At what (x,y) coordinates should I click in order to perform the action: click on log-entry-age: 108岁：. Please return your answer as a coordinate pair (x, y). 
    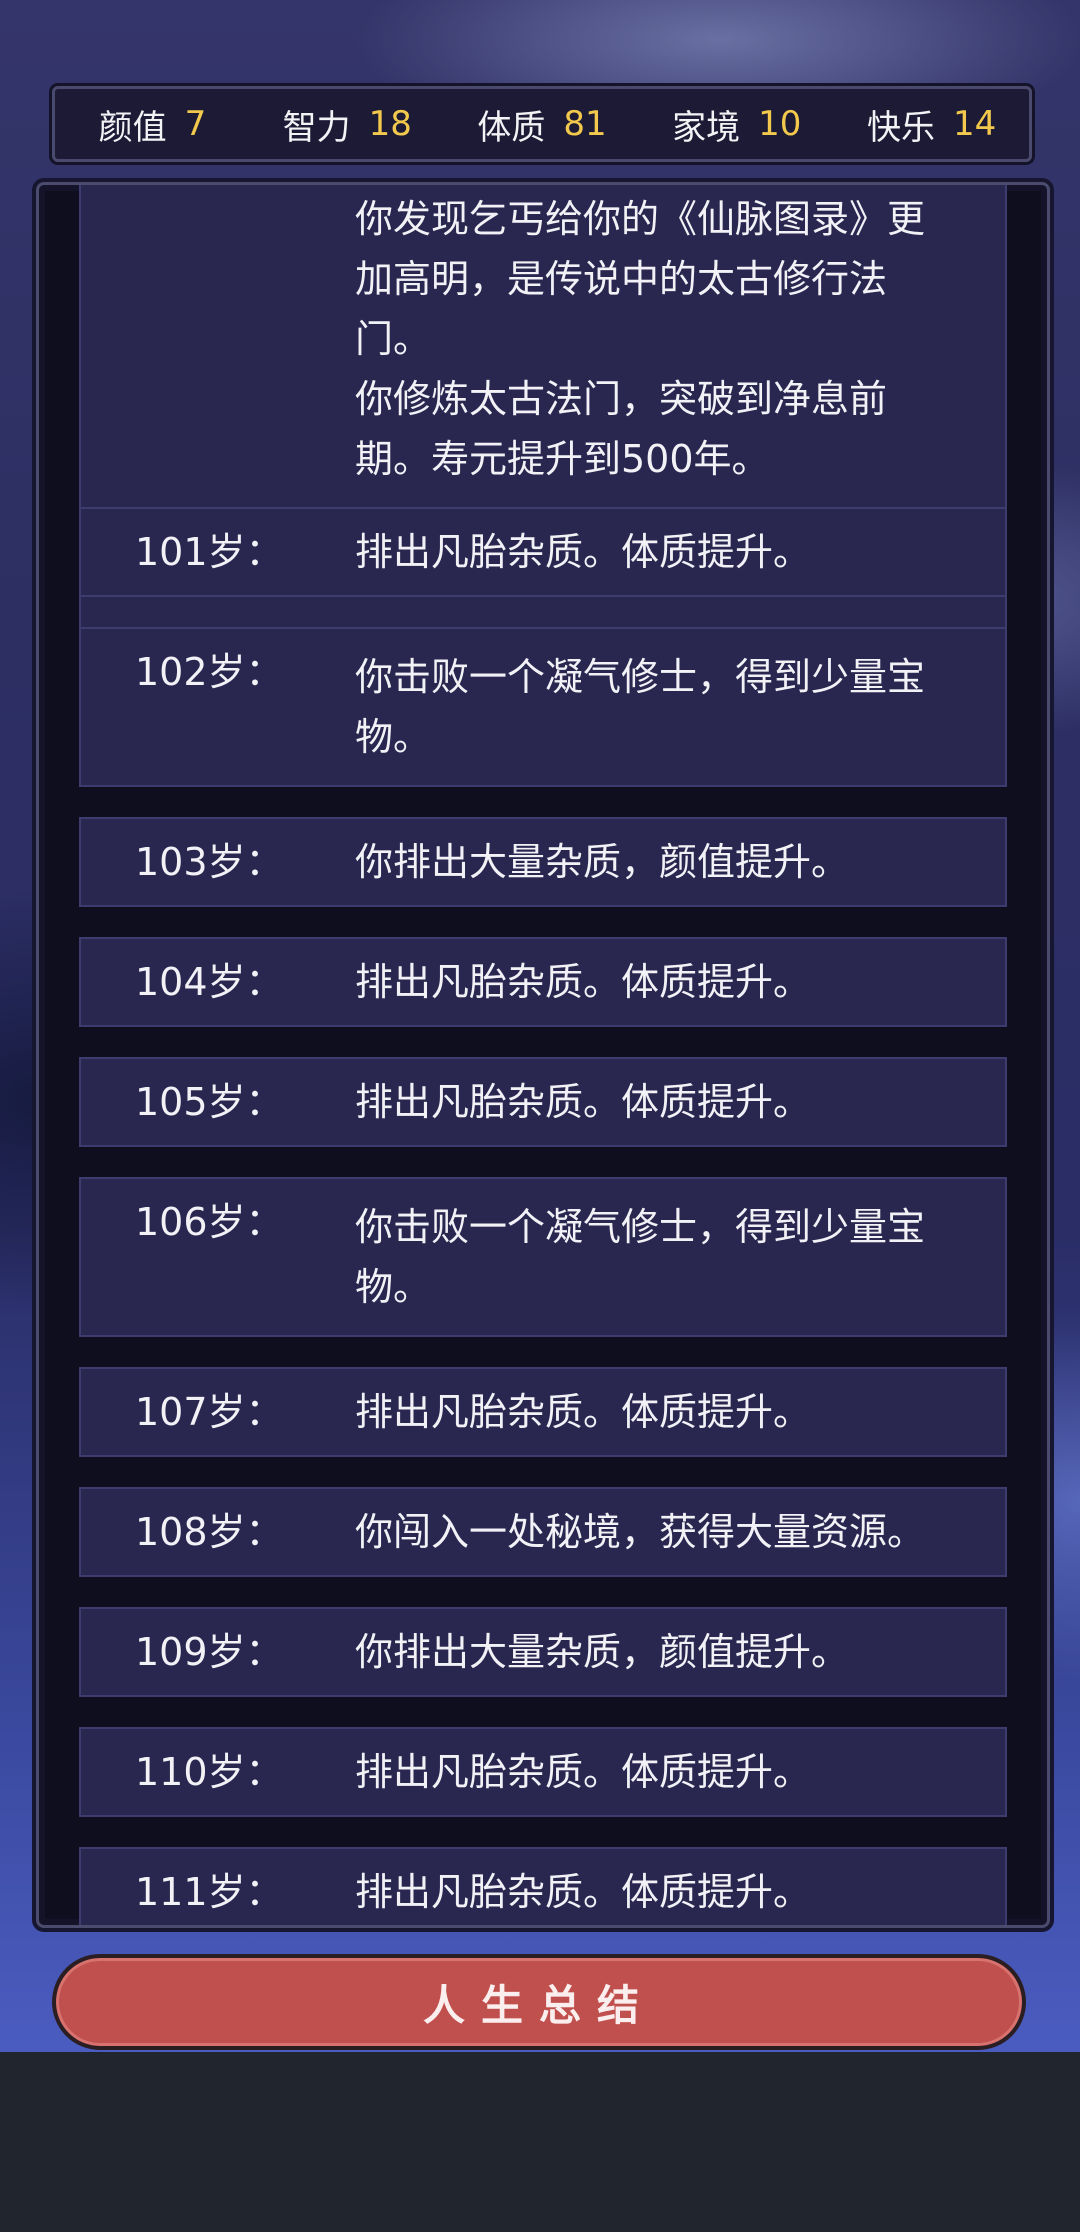
    Looking at the image, I should click on (209, 1532).